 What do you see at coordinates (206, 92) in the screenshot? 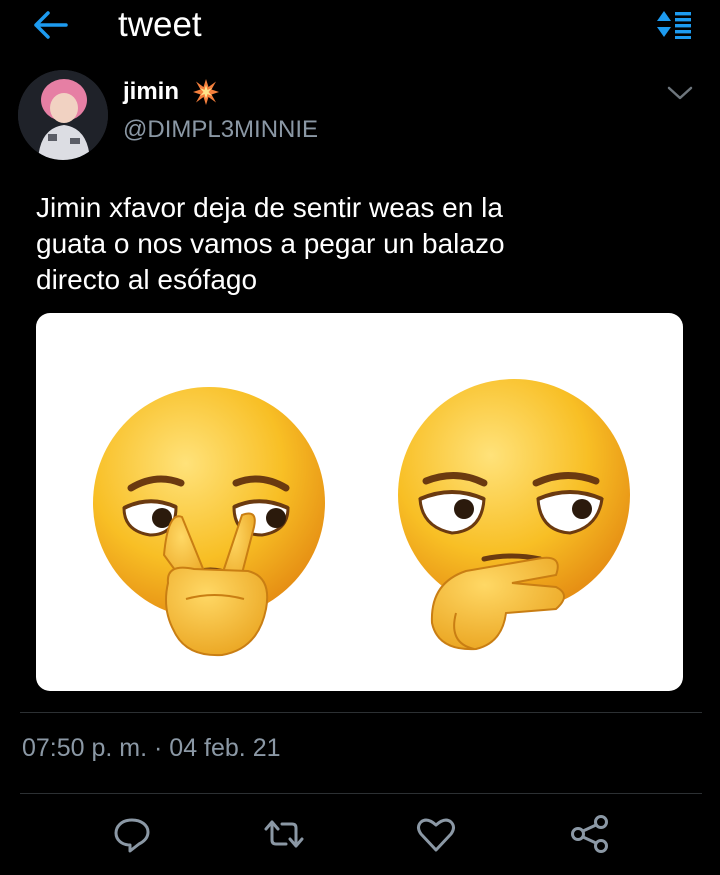
I see `collision-icon` at bounding box center [206, 92].